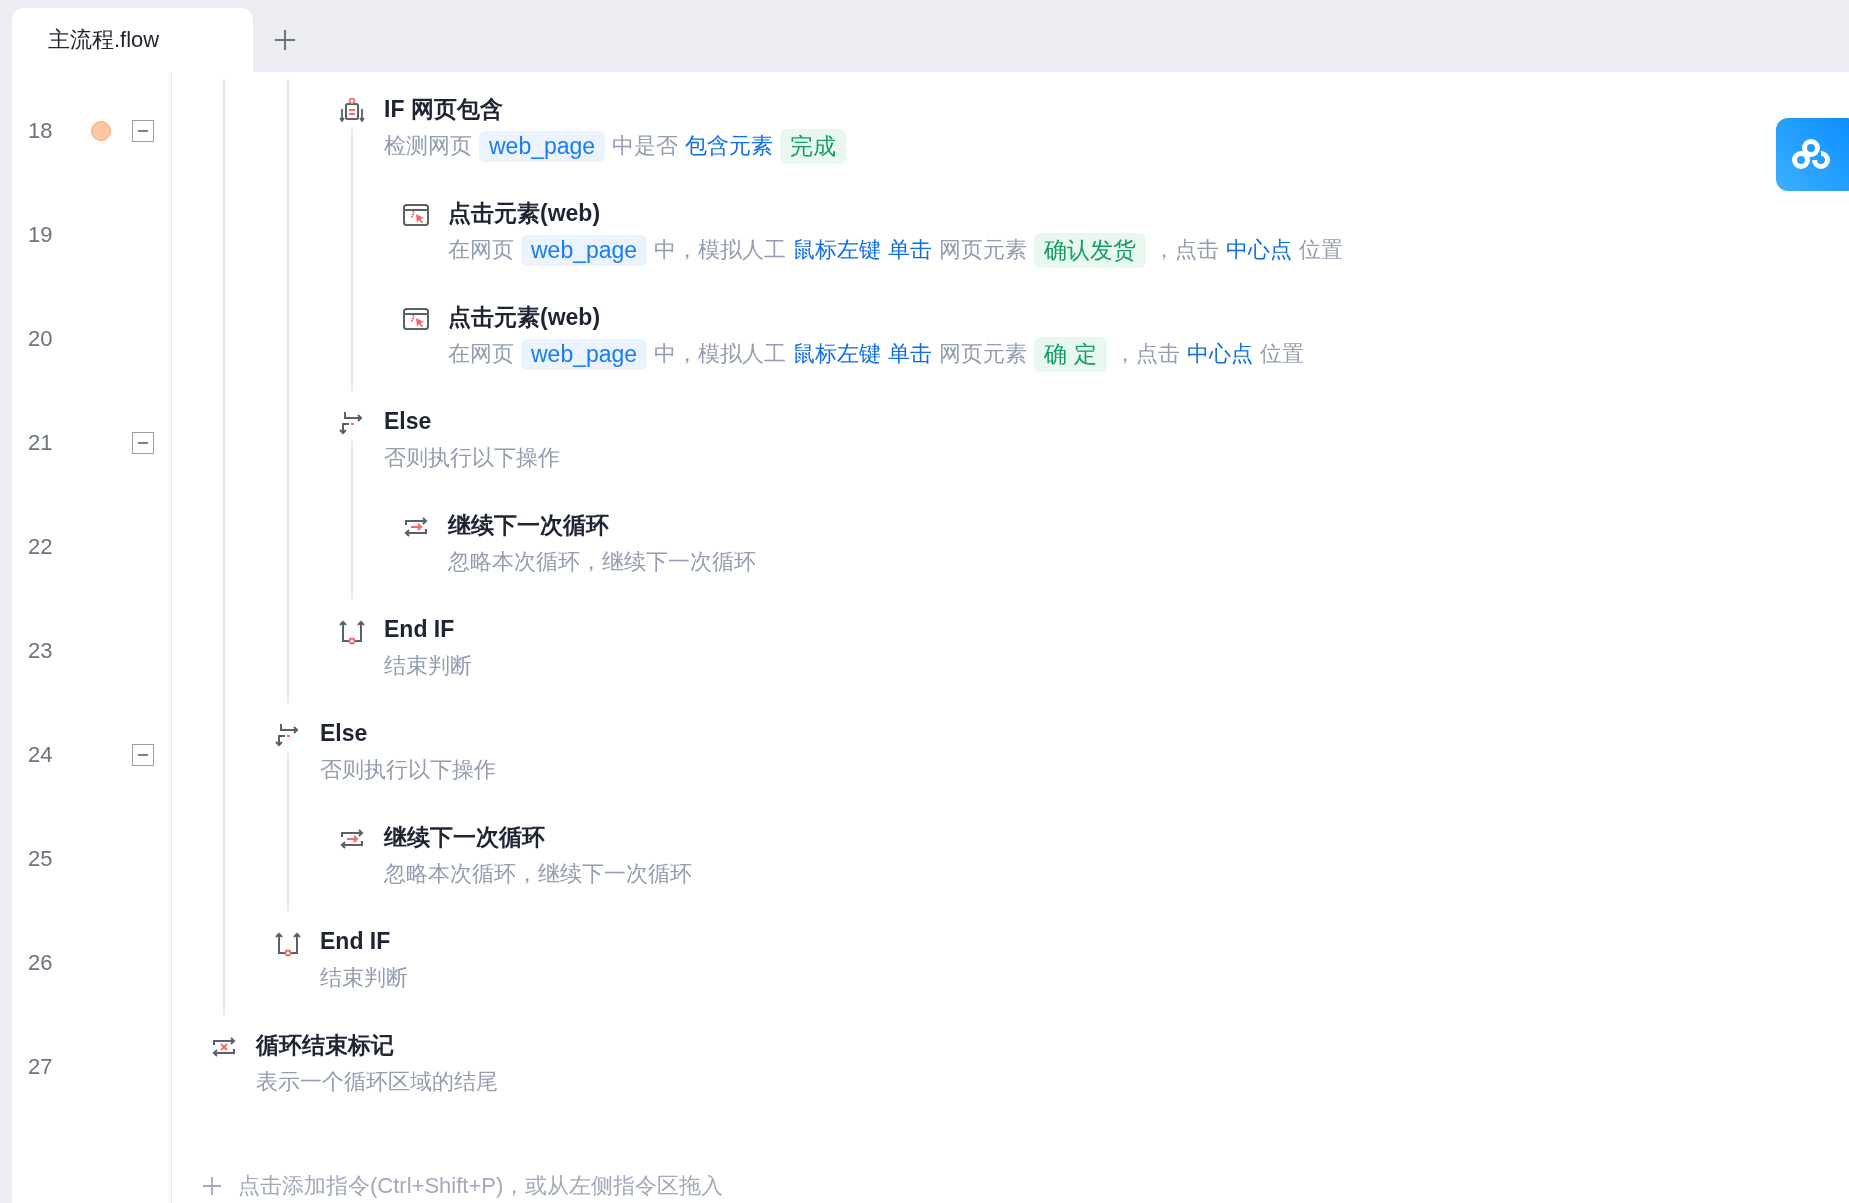 The height and width of the screenshot is (1203, 1849). I want to click on assistant-button, so click(1812, 154).